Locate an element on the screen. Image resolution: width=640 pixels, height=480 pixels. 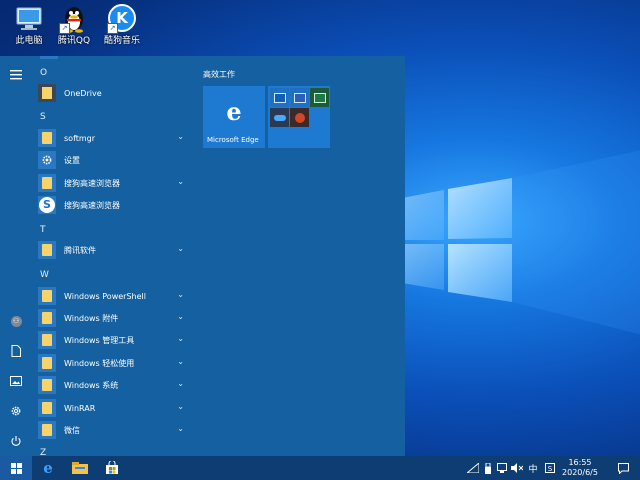
clock-time: 16:55 is located at coordinates (580, 462).